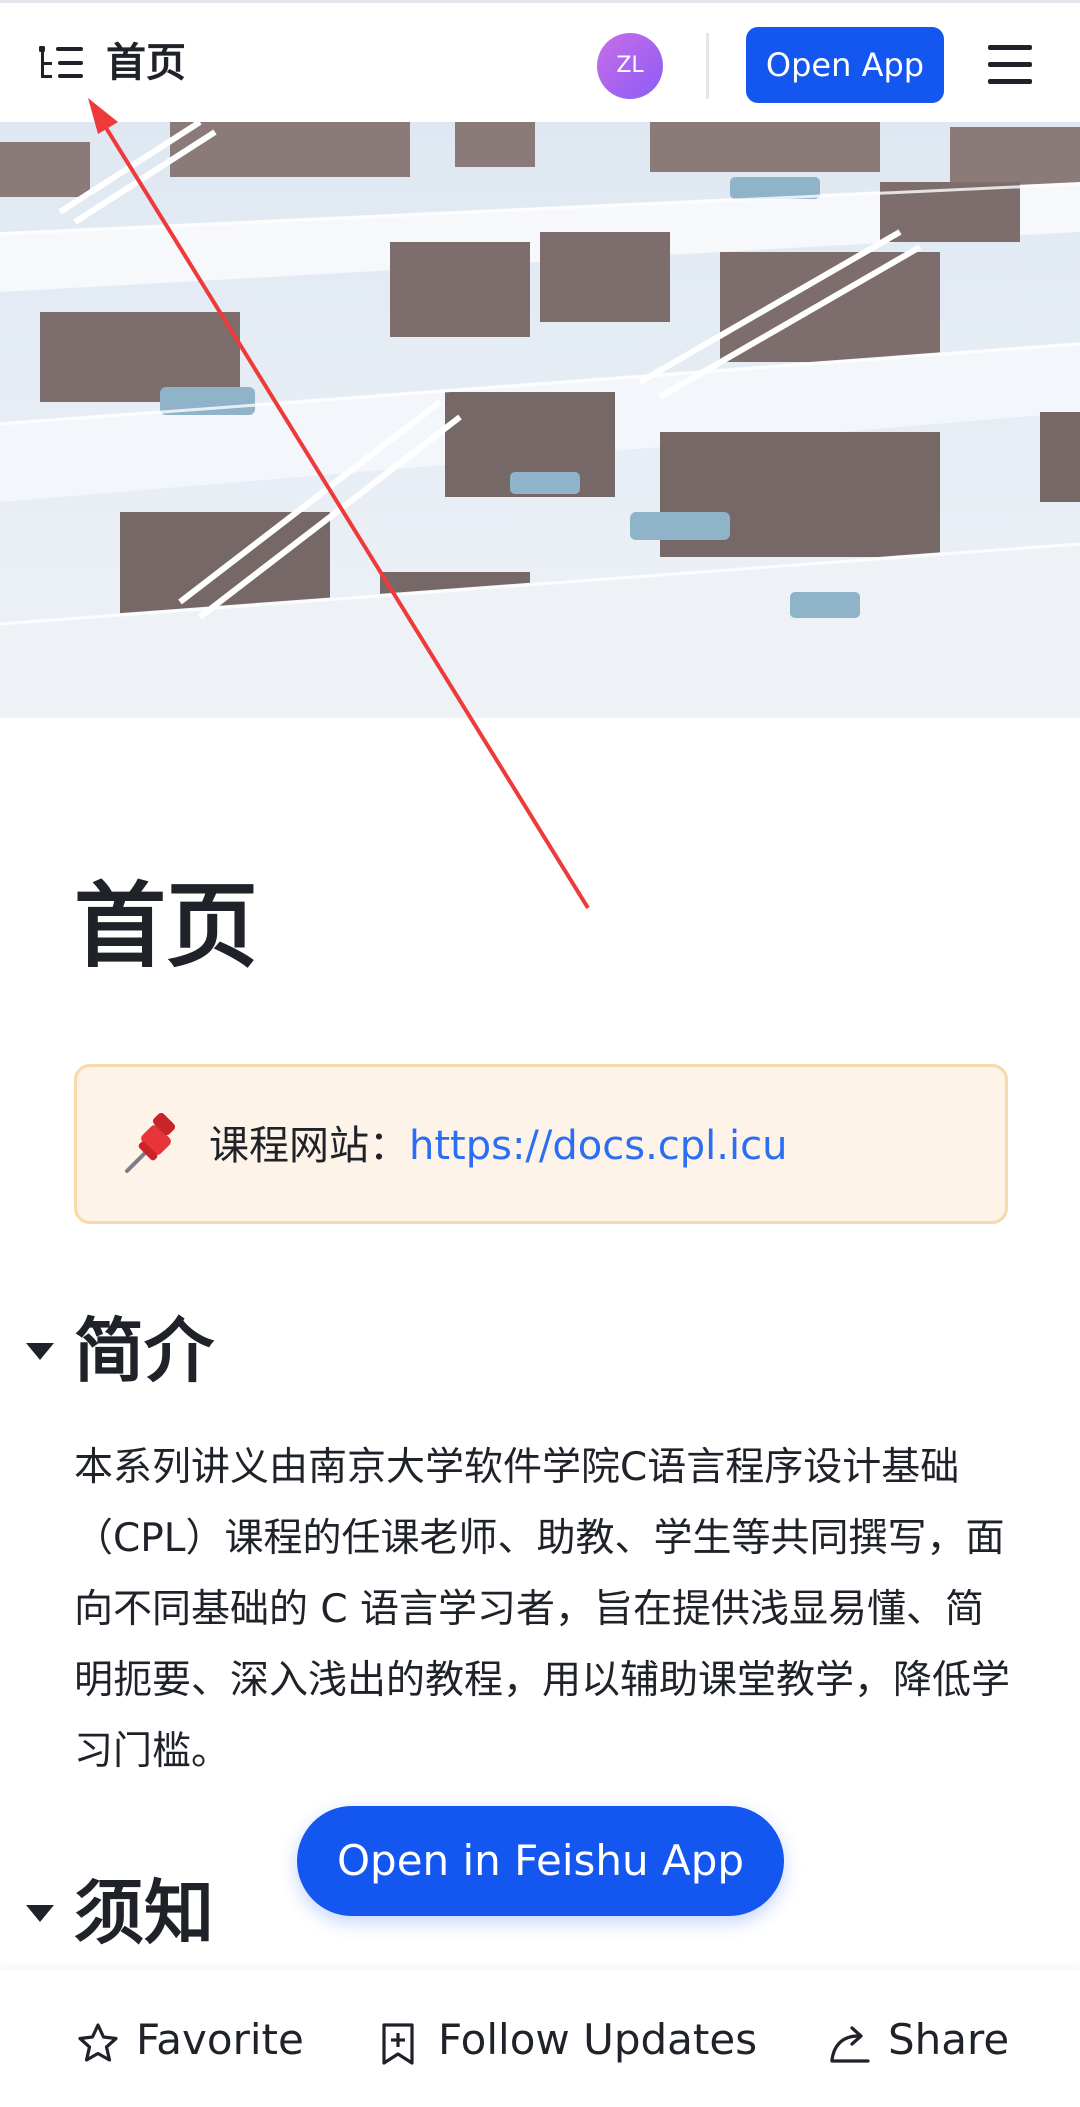 Image resolution: width=1080 pixels, height=2107 pixels. What do you see at coordinates (309, 1146) in the screenshot?
I see `callout-label: 课程网站：` at bounding box center [309, 1146].